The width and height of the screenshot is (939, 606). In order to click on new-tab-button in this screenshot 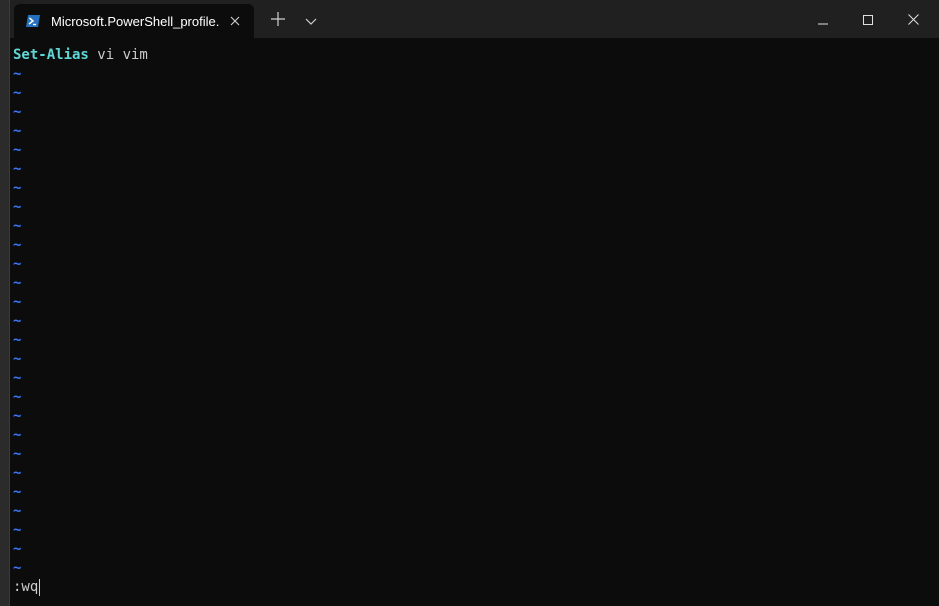, I will do `click(278, 20)`.